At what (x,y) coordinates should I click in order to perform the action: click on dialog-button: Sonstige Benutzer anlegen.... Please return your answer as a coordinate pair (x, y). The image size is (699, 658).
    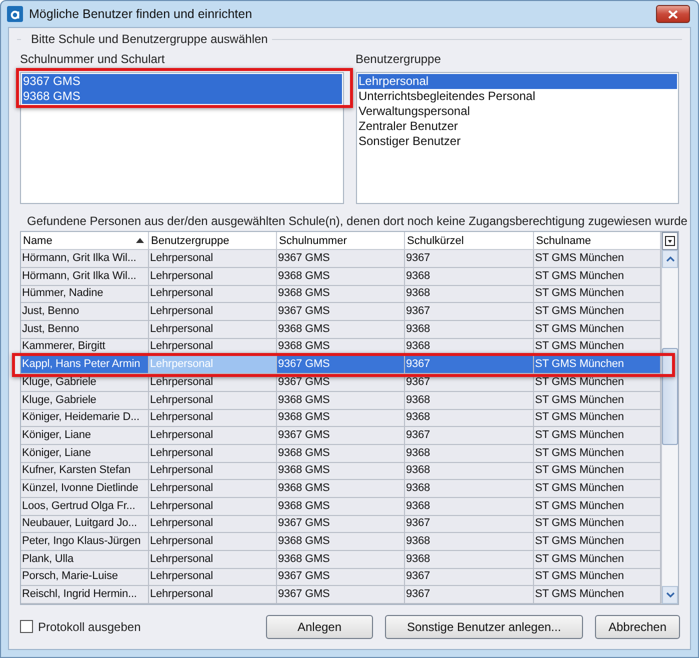
    Looking at the image, I should click on (484, 626).